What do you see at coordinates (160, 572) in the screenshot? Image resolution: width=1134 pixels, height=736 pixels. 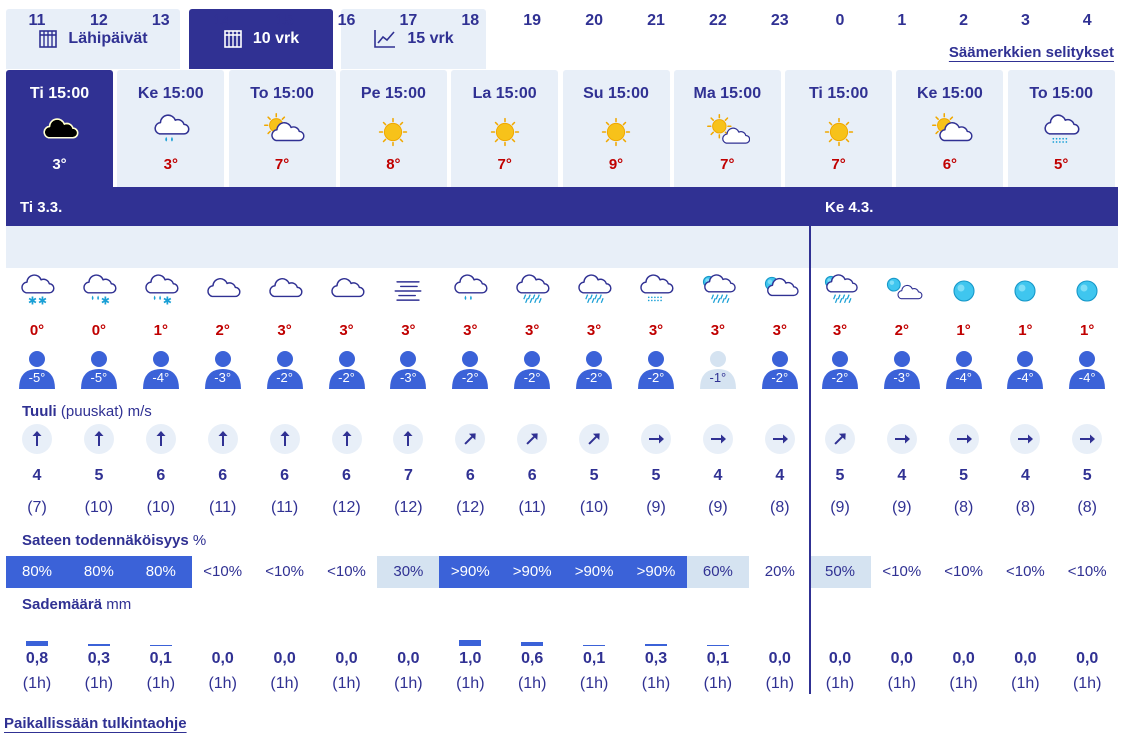 I see `rain-probability: 80%` at bounding box center [160, 572].